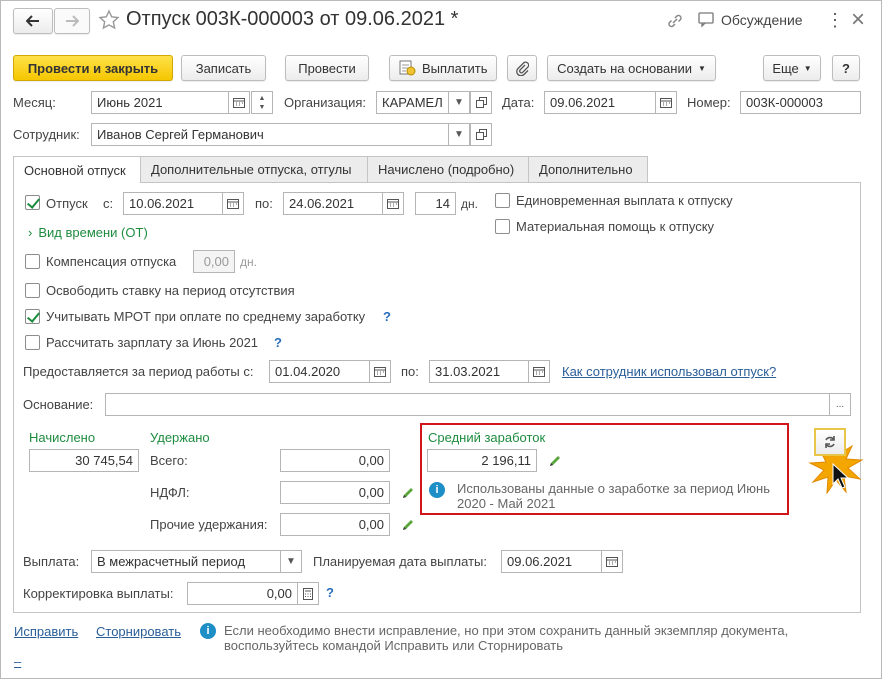 This screenshot has width=882, height=679. I want to click on payout-label: Выплата:, so click(51, 561).